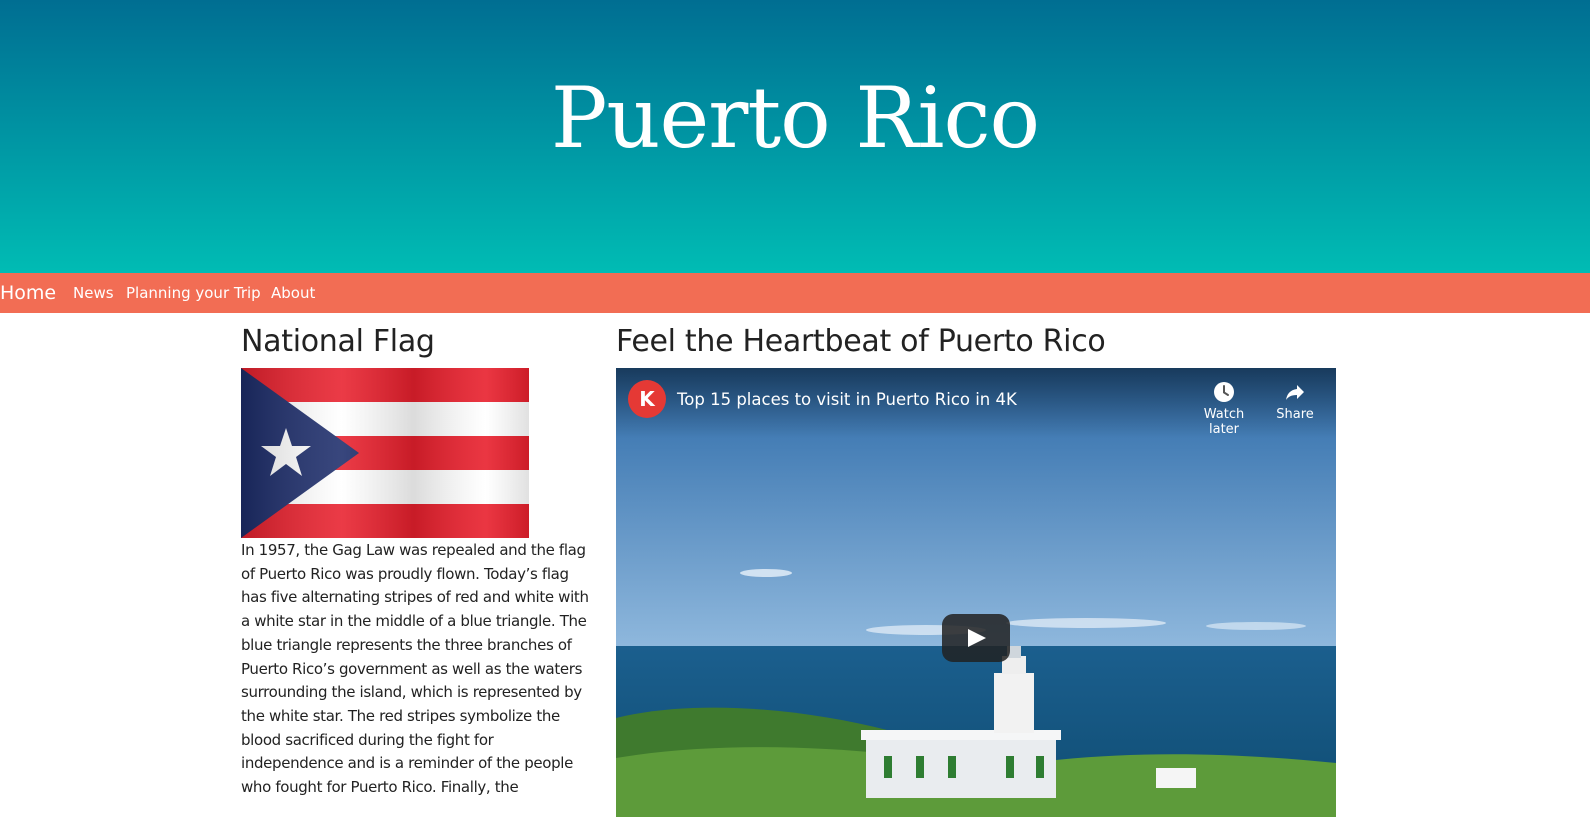  What do you see at coordinates (861, 341) in the screenshot?
I see `video-heading: Feel the Heartbeat of Puerto Rico` at bounding box center [861, 341].